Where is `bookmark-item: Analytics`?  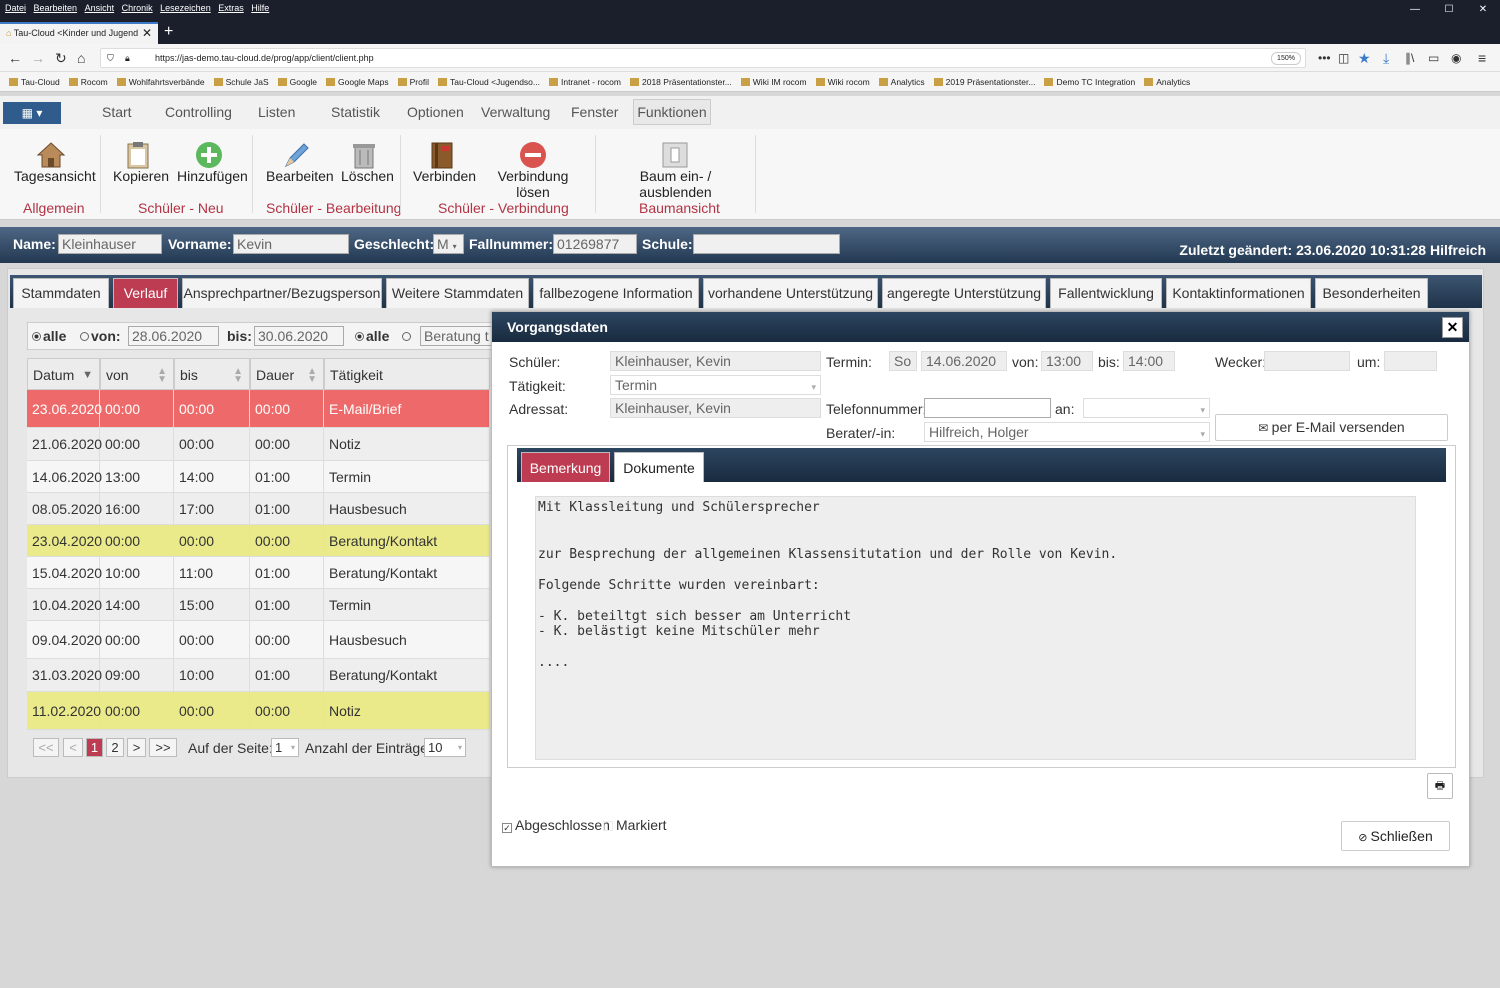 bookmark-item: Analytics is located at coordinates (901, 82).